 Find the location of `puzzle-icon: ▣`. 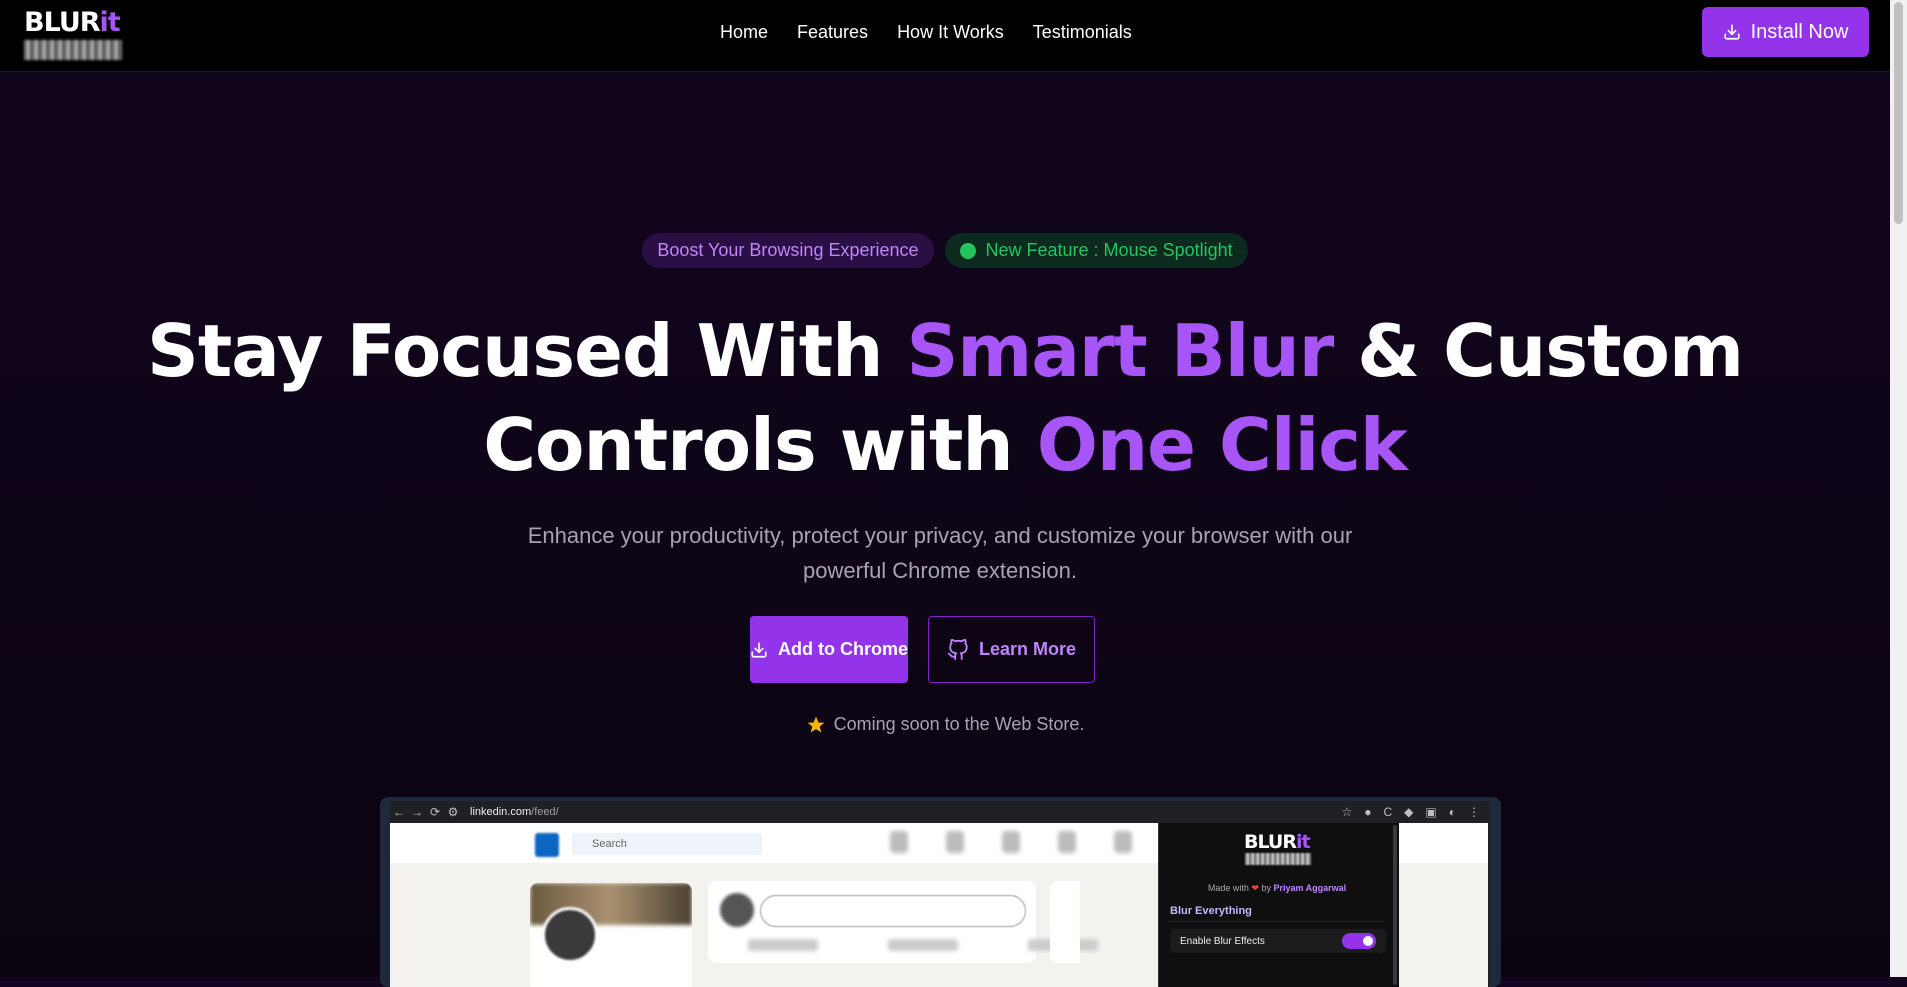

puzzle-icon: ▣ is located at coordinates (1431, 812).